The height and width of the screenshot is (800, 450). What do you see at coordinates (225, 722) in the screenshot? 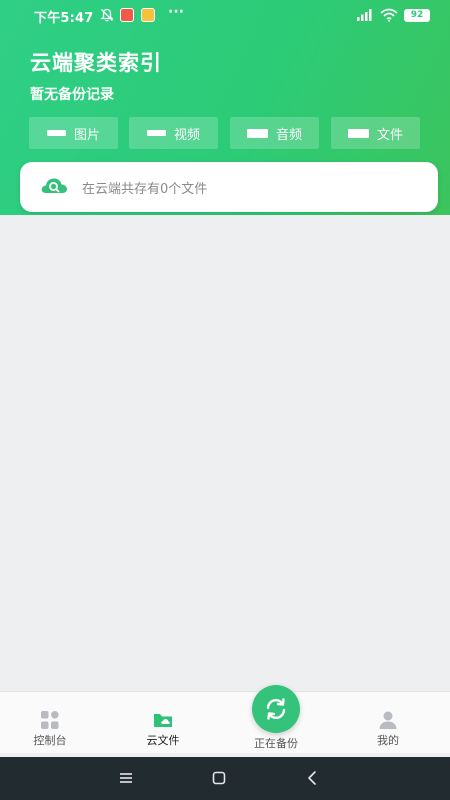
I see `bottom-tab-bar: 控制台 云文件 我的` at bounding box center [225, 722].